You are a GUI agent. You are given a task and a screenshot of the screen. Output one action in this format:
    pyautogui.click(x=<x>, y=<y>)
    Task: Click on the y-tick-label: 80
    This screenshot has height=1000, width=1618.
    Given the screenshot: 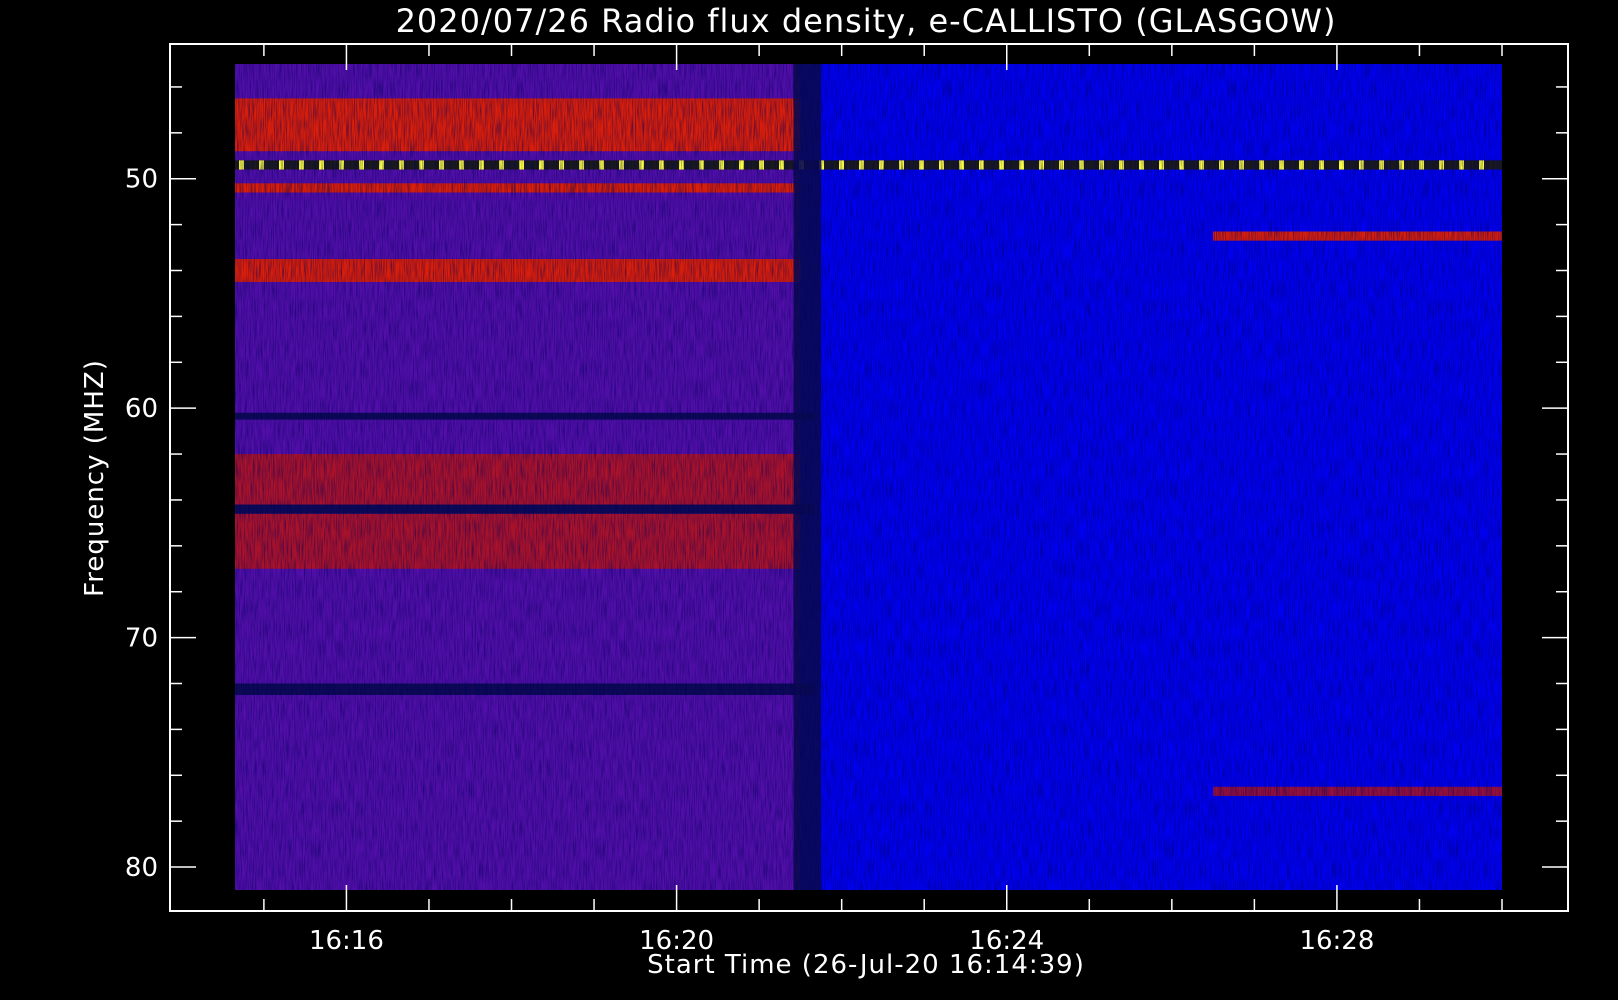 What is the action you would take?
    pyautogui.click(x=141, y=868)
    